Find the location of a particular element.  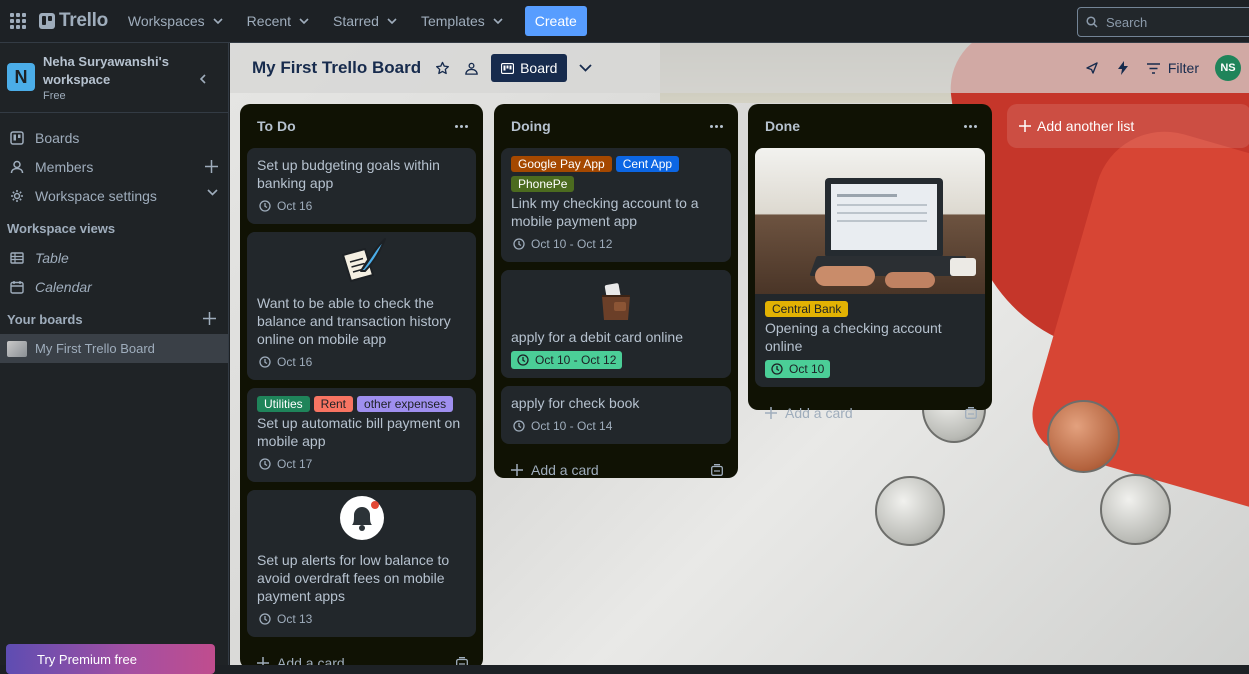

sidebar-item-workspace-settings: Workspace settings is located at coordinates (114, 195).